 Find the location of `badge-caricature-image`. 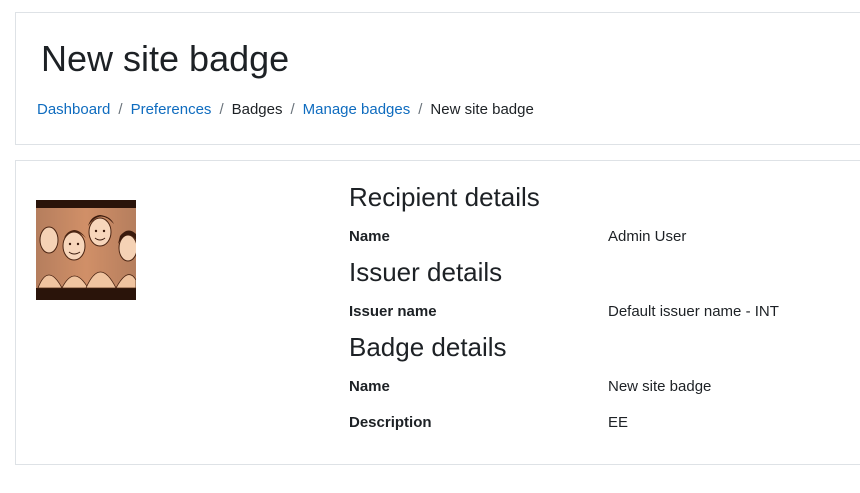

badge-caricature-image is located at coordinates (86, 250).